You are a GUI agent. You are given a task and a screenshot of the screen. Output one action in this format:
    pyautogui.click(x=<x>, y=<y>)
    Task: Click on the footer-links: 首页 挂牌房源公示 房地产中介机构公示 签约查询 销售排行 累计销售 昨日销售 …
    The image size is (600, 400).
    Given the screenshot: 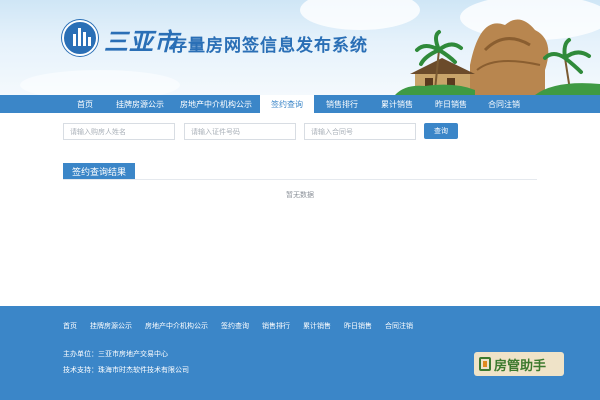 What is the action you would take?
    pyautogui.click(x=238, y=326)
    